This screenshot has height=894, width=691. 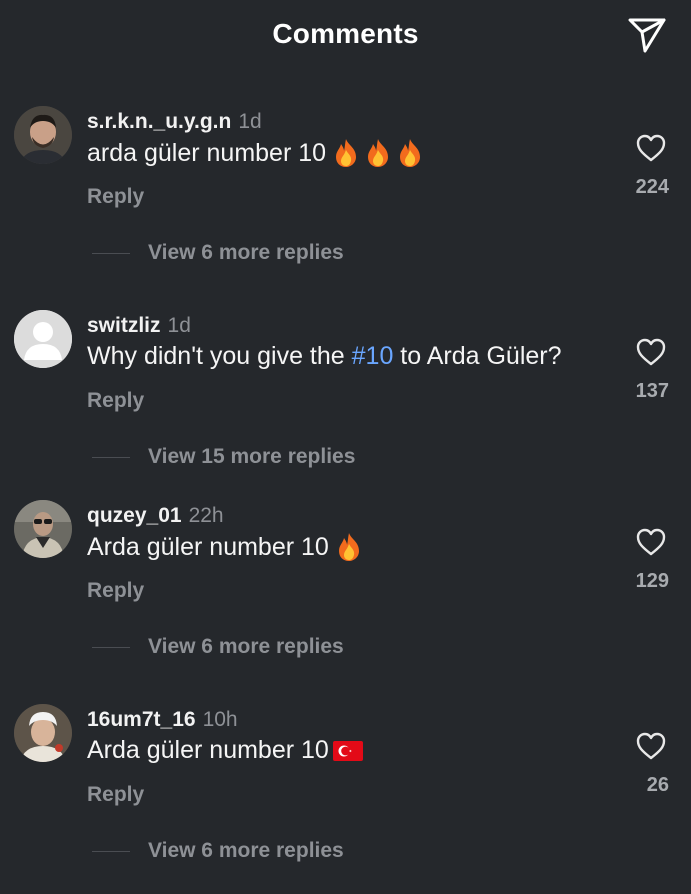 What do you see at coordinates (652, 581) in the screenshot?
I see `like-count: 129` at bounding box center [652, 581].